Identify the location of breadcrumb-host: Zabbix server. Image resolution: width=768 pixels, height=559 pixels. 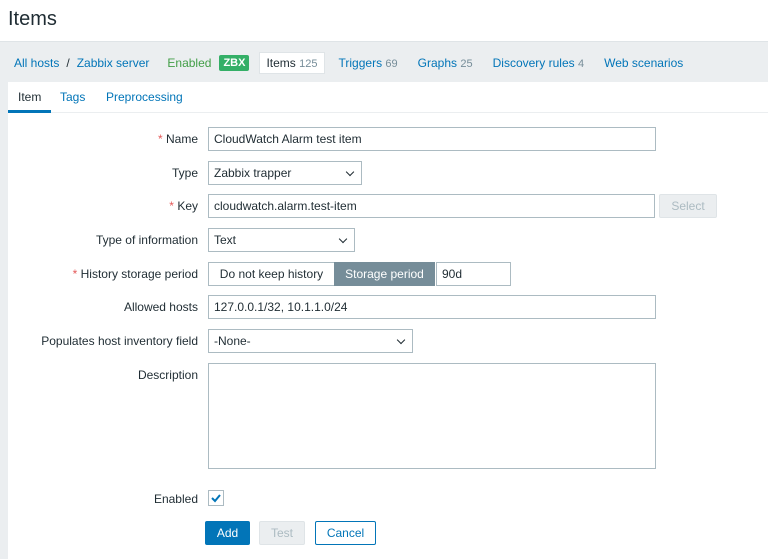
(113, 63).